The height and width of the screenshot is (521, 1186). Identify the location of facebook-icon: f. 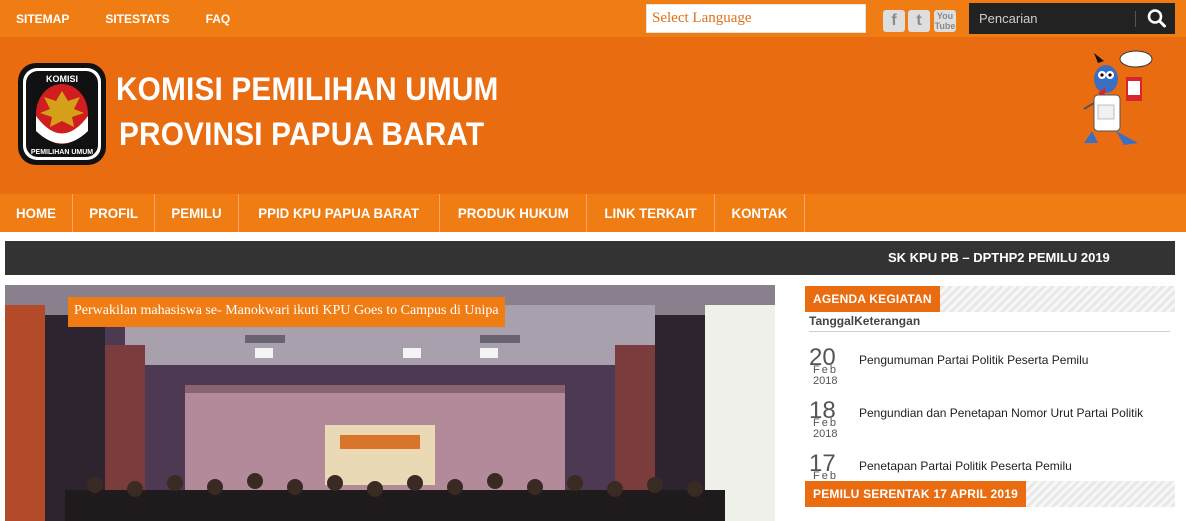
(894, 21).